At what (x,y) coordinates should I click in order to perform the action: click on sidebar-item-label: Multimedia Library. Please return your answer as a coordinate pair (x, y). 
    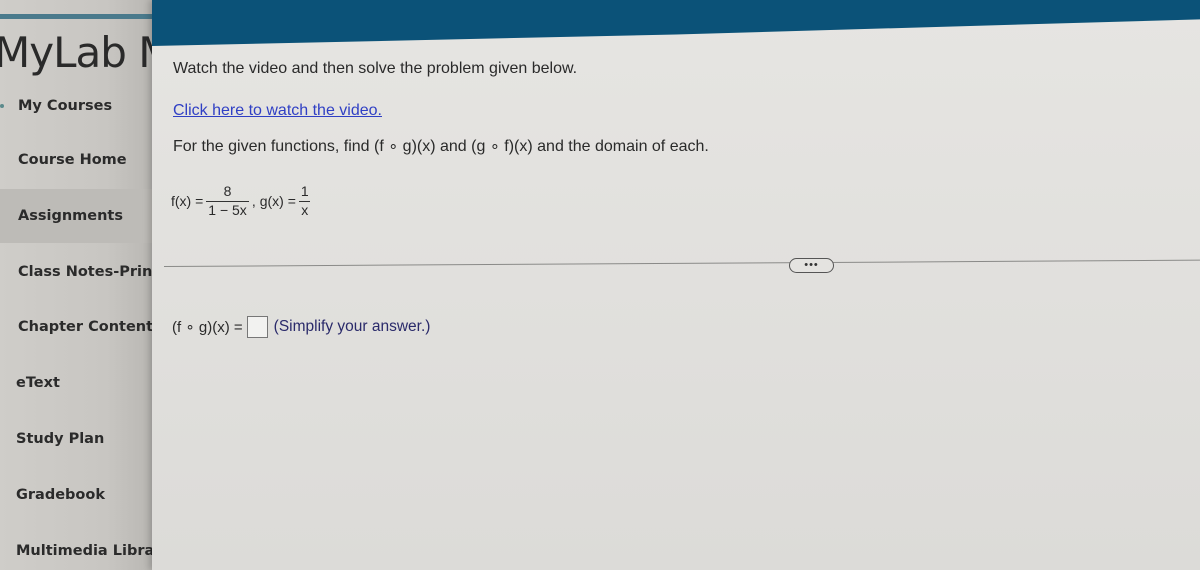
    Looking at the image, I should click on (84, 551).